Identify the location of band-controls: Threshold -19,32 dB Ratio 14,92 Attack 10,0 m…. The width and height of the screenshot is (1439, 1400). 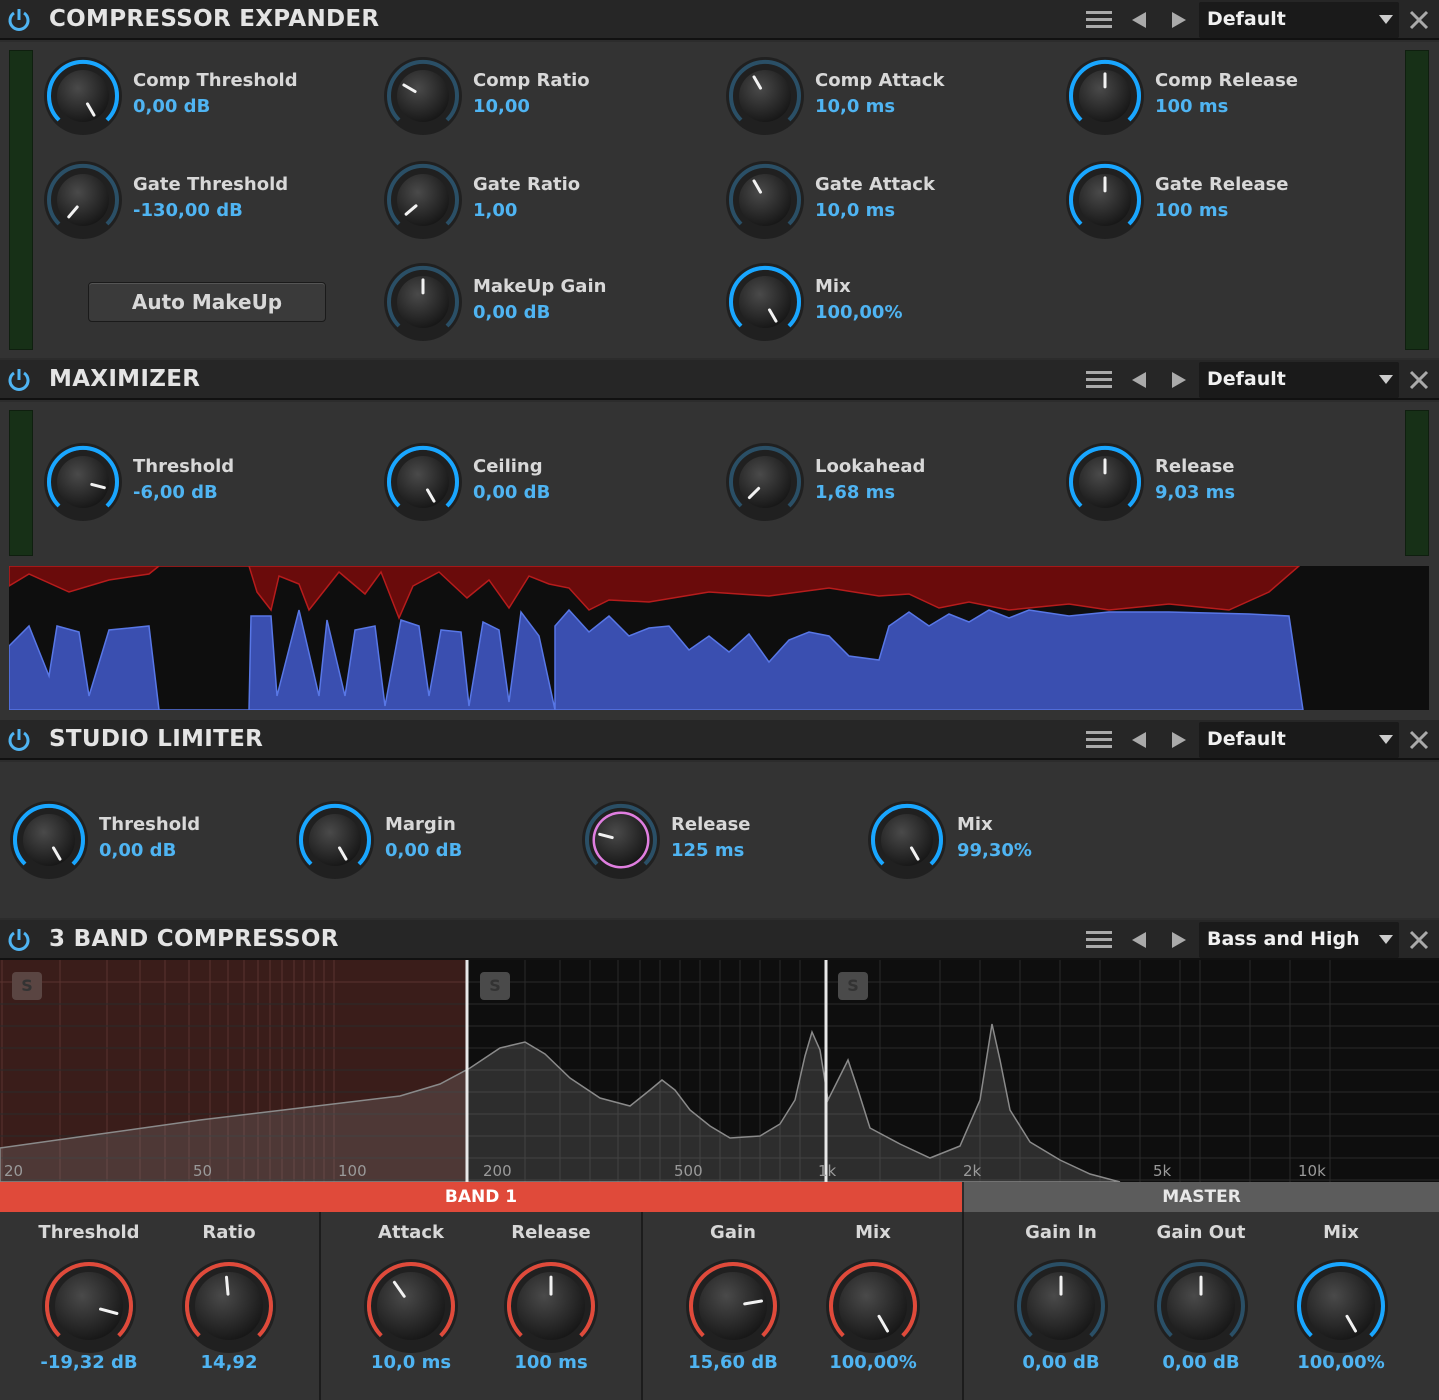
(719, 1306).